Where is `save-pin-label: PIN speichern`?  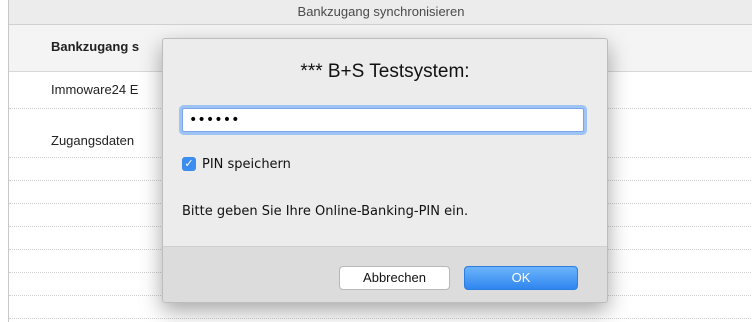
save-pin-label: PIN speichern is located at coordinates (246, 164).